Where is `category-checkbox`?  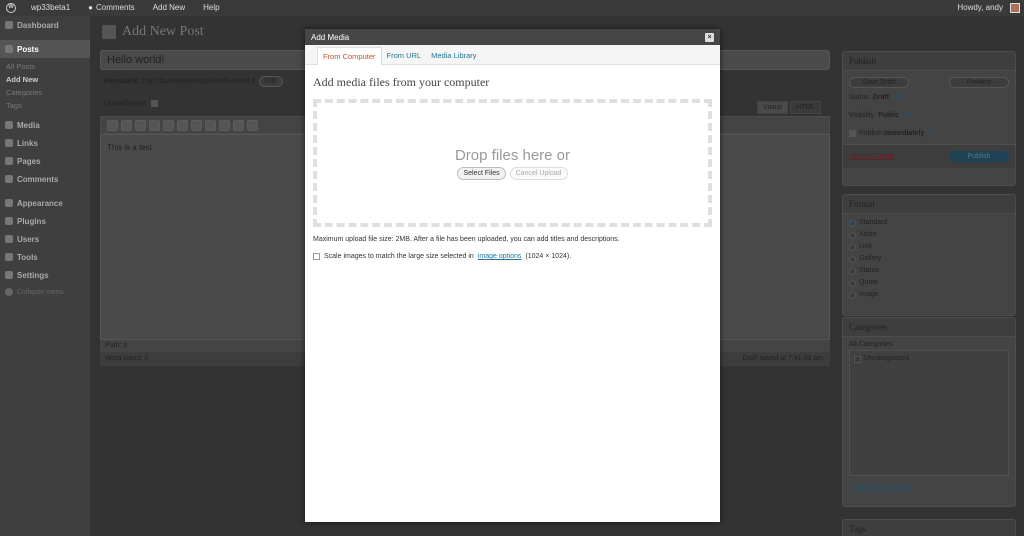 category-checkbox is located at coordinates (857, 359).